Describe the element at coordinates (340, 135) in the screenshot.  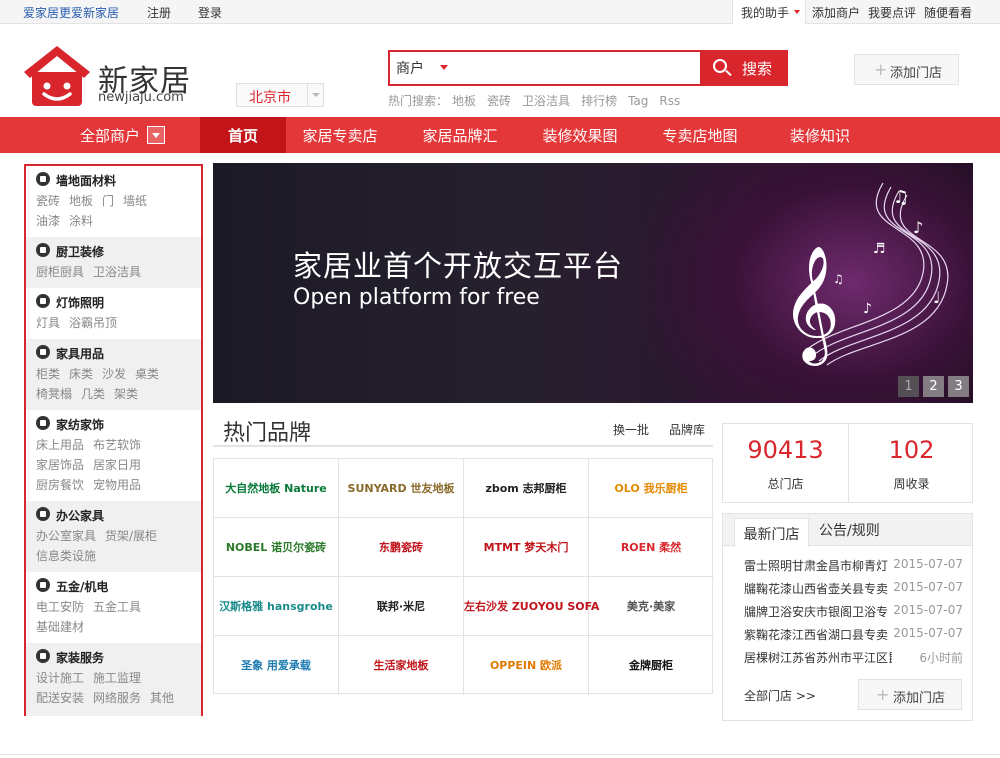
I see `nav-item-stores: 家居专卖店` at that location.